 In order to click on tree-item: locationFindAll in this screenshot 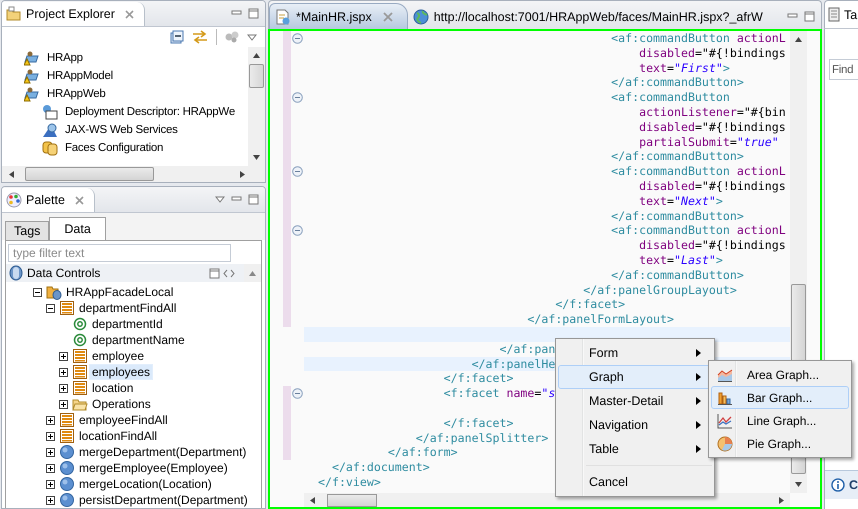, I will do `click(118, 436)`.